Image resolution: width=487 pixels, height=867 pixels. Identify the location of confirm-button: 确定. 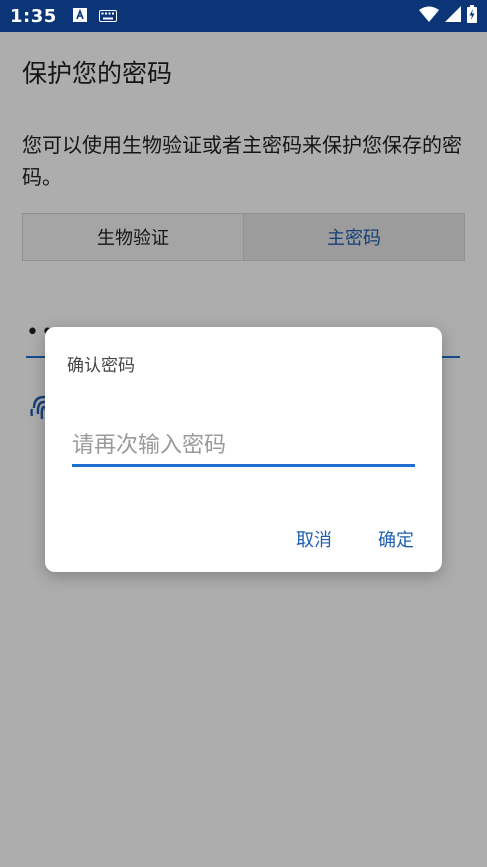
(396, 539).